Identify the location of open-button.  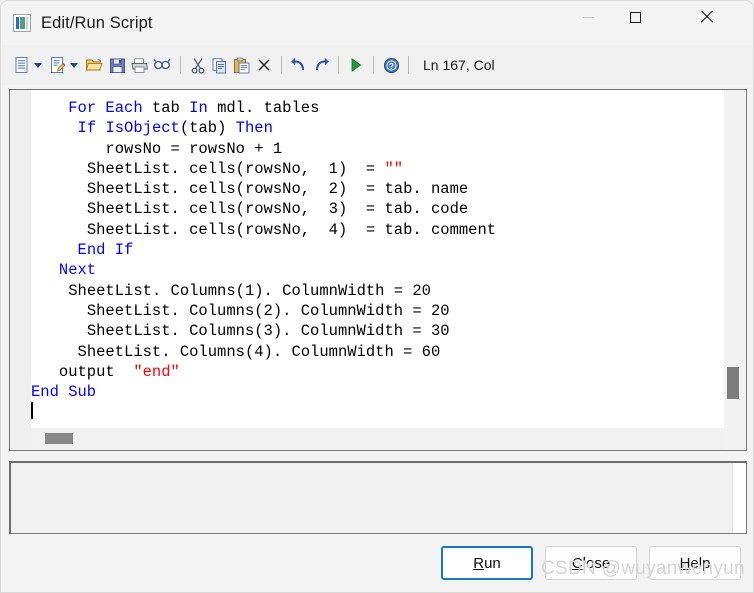
(94, 65).